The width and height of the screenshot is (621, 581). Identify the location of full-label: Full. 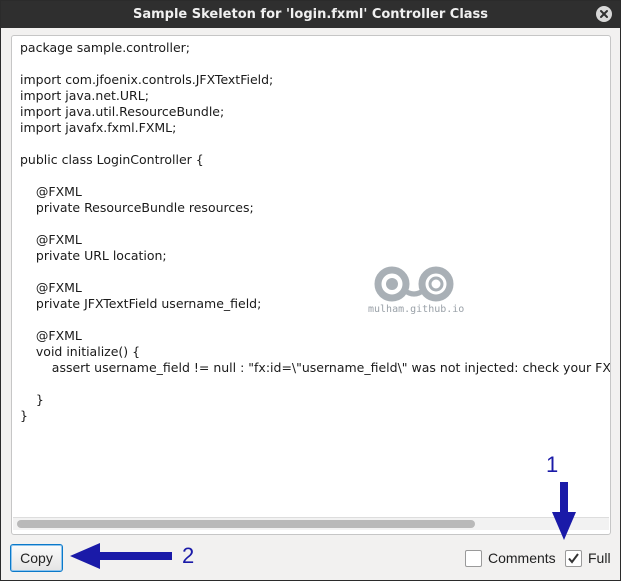
(599, 558).